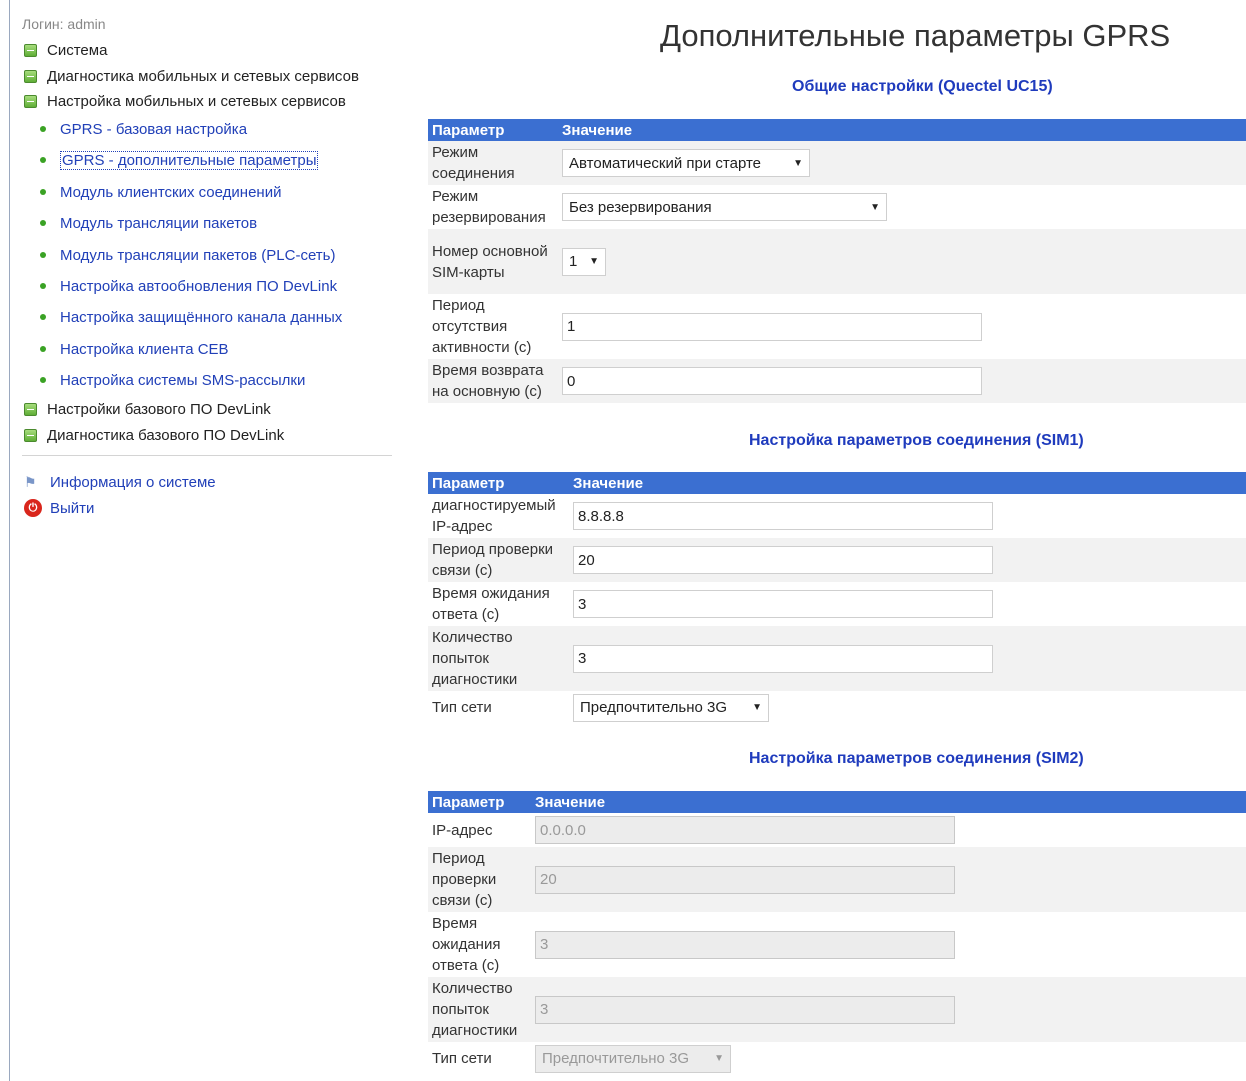 The width and height of the screenshot is (1246, 1081). What do you see at coordinates (493, 381) in the screenshot?
I see `param-label: Время возврата на основную (с)` at bounding box center [493, 381].